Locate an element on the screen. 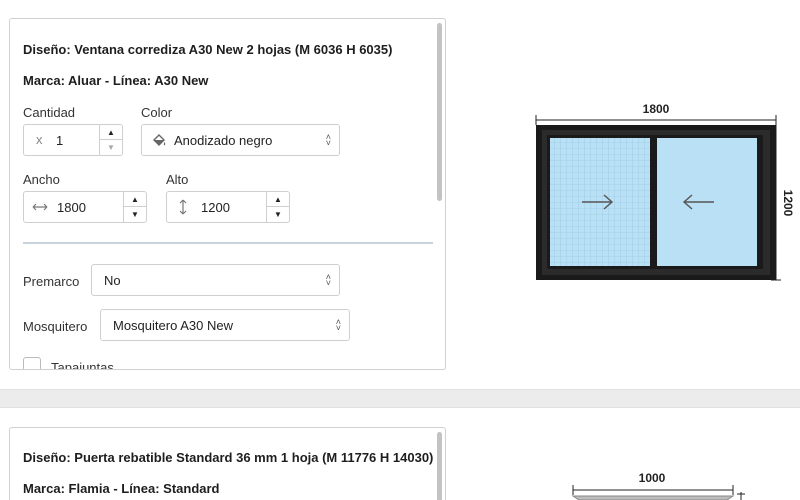 The image size is (800, 500). card-separator-band is located at coordinates (400, 398).